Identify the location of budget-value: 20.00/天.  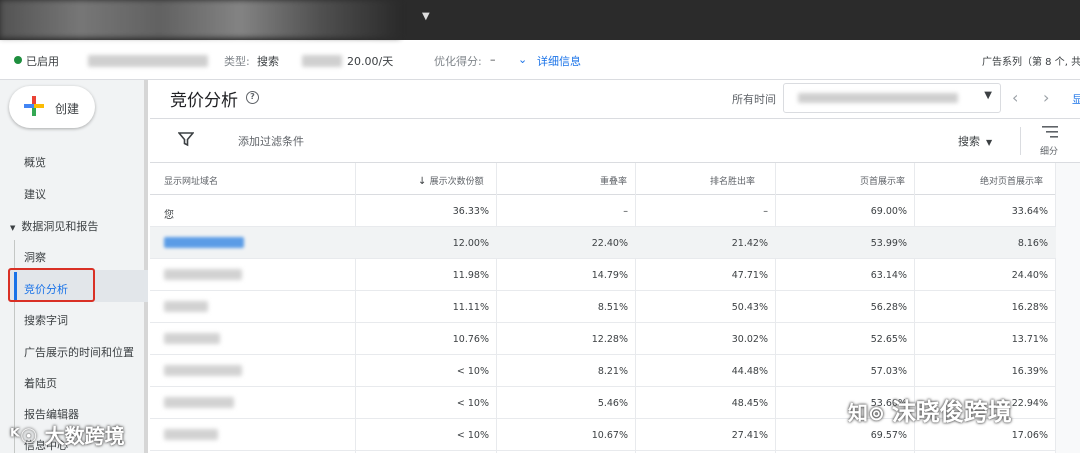
(370, 61).